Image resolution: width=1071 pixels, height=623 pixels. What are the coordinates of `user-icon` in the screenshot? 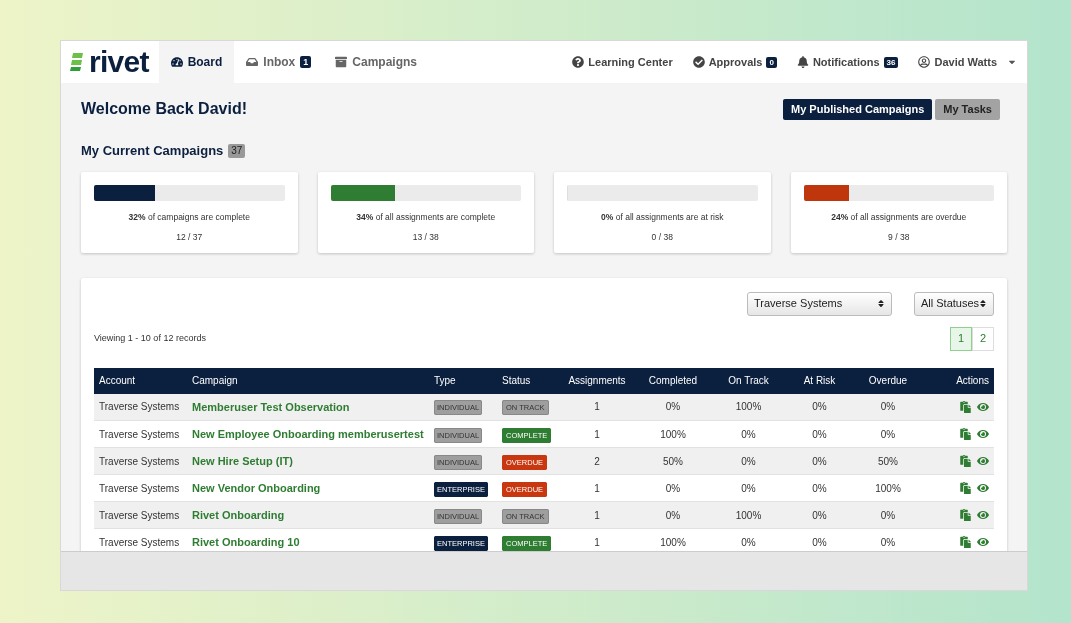 It's located at (924, 62).